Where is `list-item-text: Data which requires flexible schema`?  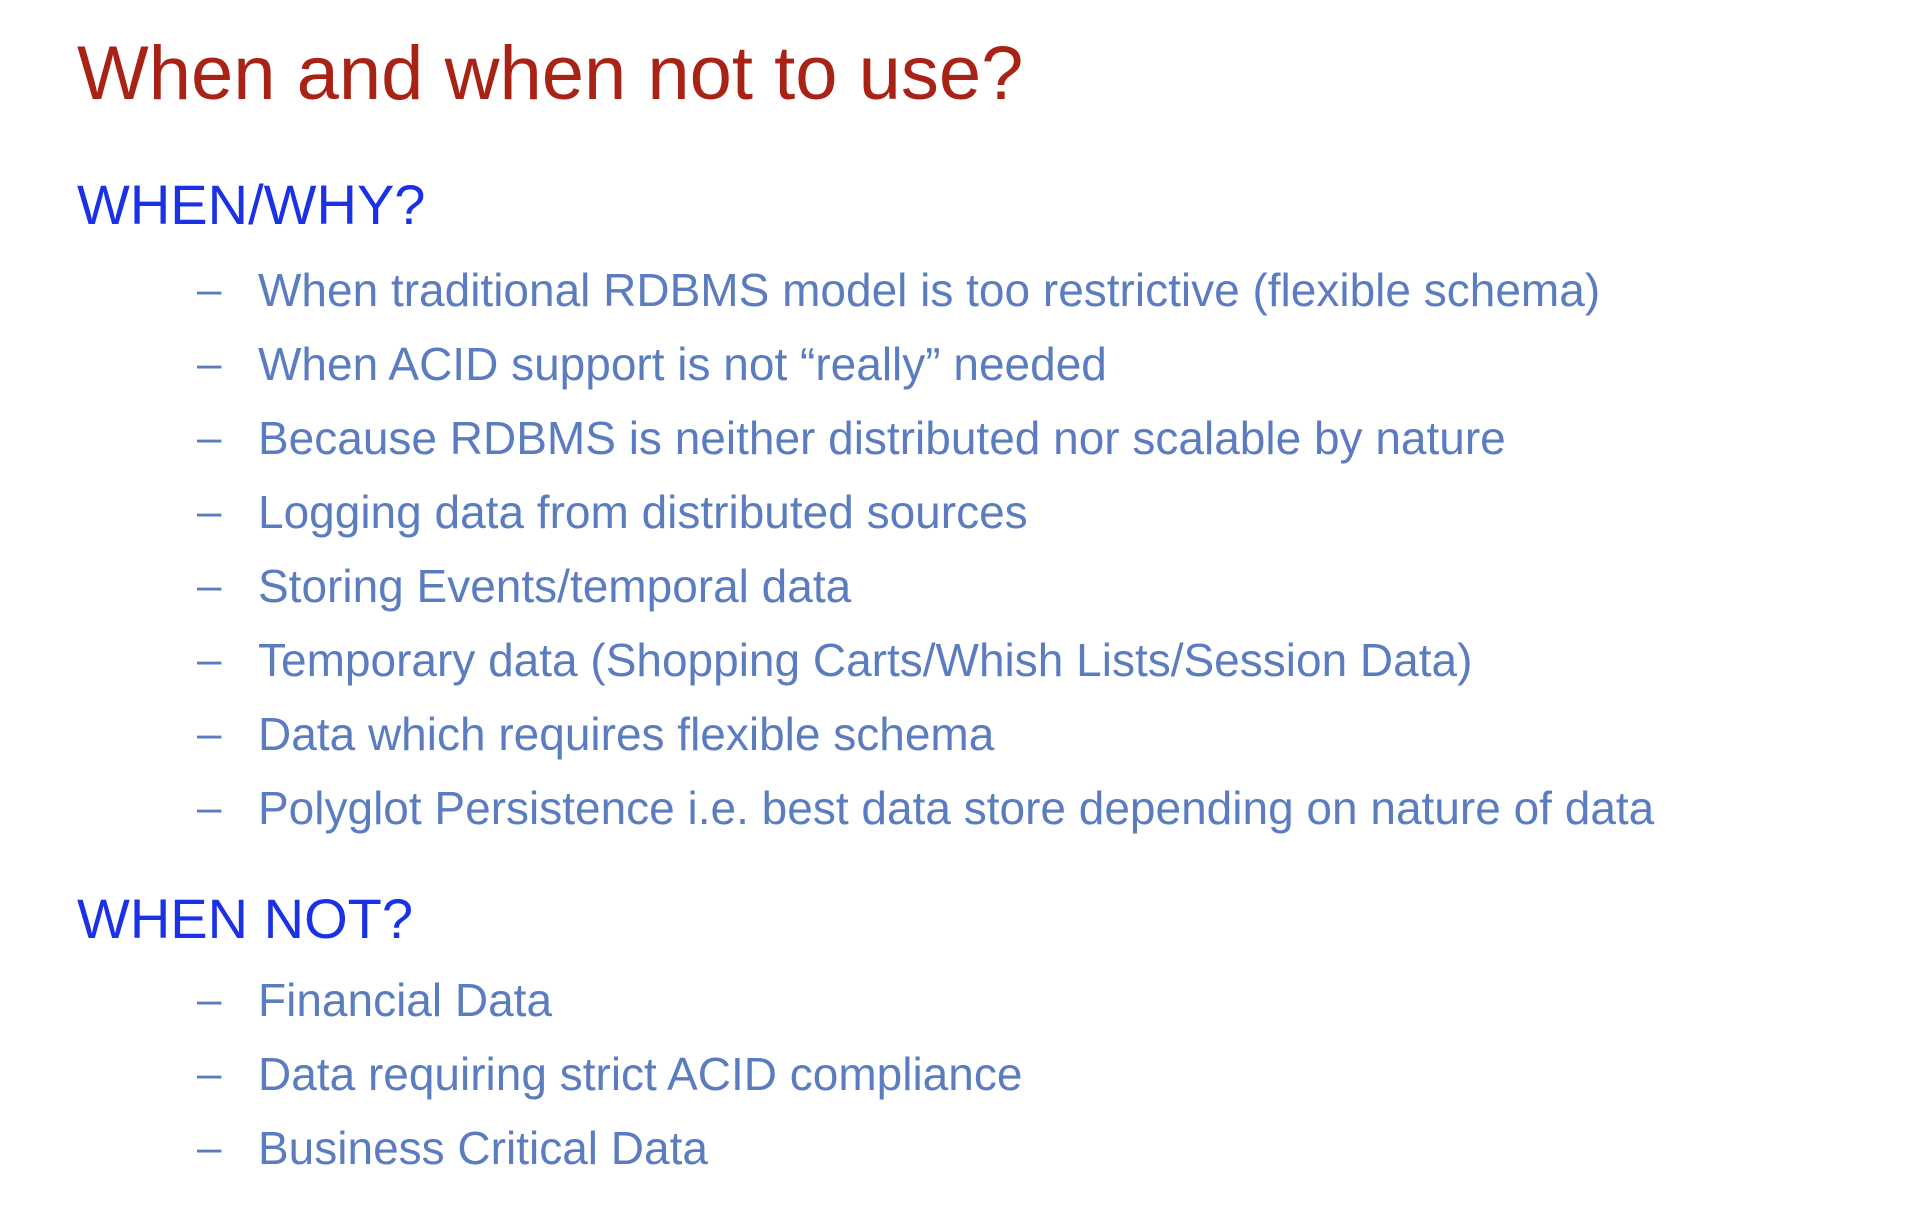 list-item-text: Data which requires flexible schema is located at coordinates (626, 734).